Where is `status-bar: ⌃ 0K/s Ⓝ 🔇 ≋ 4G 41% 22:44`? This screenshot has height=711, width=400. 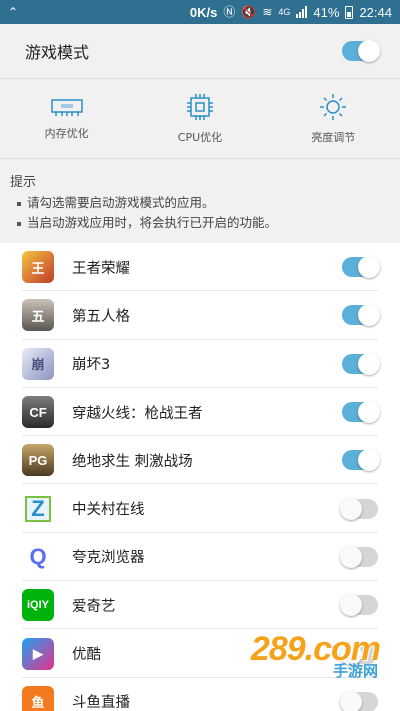 status-bar: ⌃ 0K/s Ⓝ 🔇 ≋ 4G 41% 22:44 is located at coordinates (200, 12).